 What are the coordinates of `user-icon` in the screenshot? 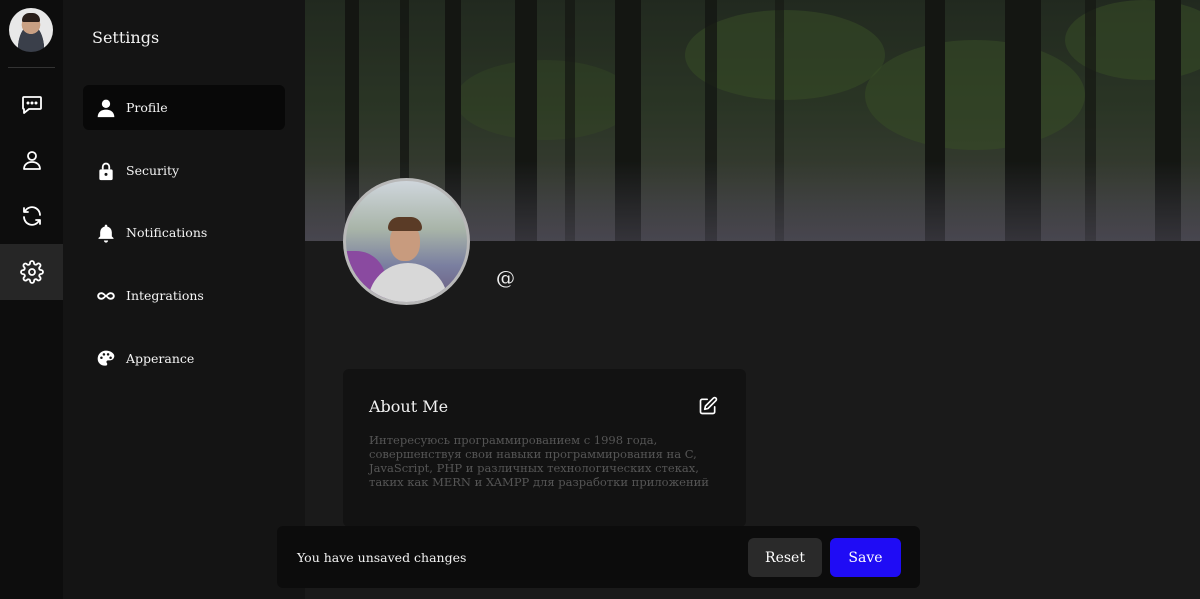 It's located at (31, 160).